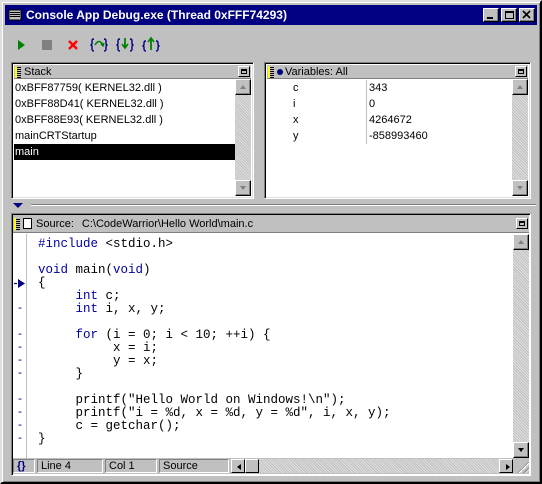 The height and width of the screenshot is (484, 542). Describe the element at coordinates (99, 45) in the screenshot. I see `step-over-button` at that location.